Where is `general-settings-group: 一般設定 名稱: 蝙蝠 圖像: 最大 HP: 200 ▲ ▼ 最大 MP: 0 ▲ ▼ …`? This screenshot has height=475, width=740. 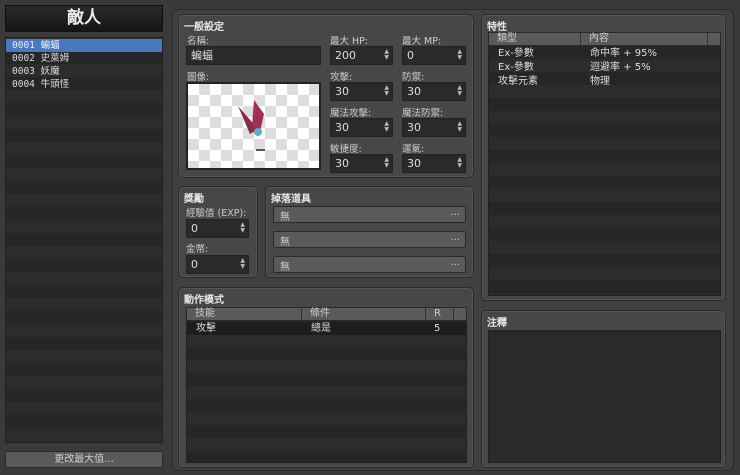 general-settings-group: 一般設定 名稱: 蝙蝠 圖像: 最大 HP: 200 ▲ ▼ 最大 MP: 0 ▲ ▼ … is located at coordinates (326, 96).